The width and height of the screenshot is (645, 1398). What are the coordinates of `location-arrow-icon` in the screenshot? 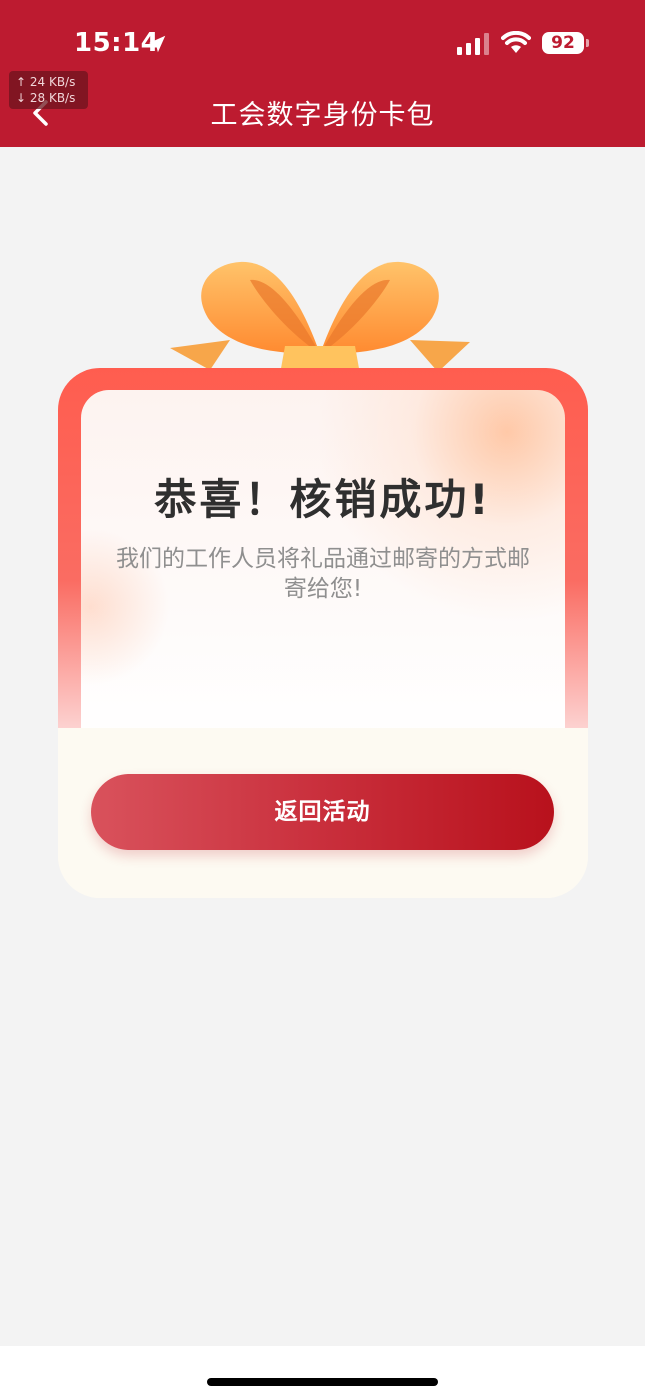 It's located at (157, 44).